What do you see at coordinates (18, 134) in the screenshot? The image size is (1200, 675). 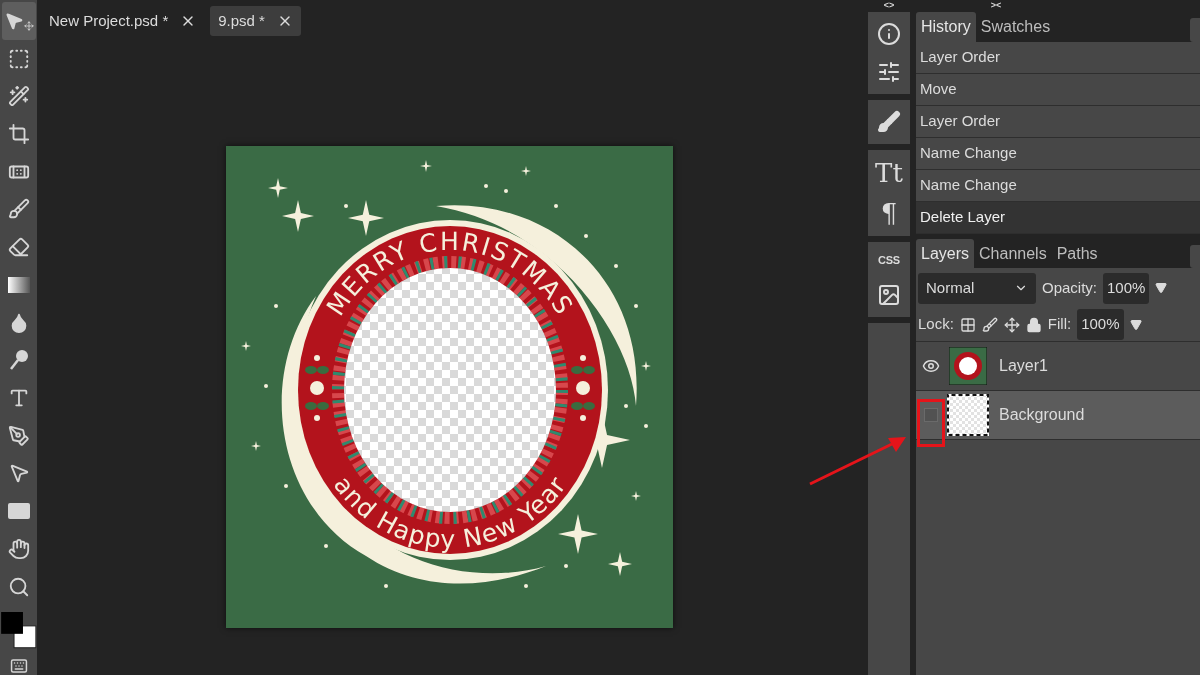 I see `crop-icon` at bounding box center [18, 134].